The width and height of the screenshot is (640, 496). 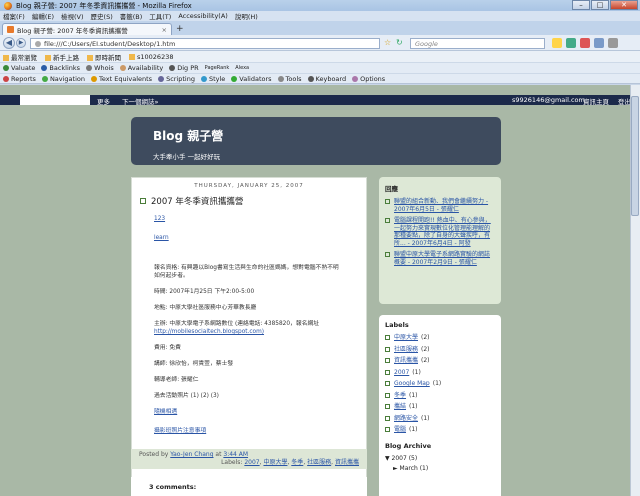 What do you see at coordinates (159, 219) in the screenshot?
I see `link-123: 123` at bounding box center [159, 219].